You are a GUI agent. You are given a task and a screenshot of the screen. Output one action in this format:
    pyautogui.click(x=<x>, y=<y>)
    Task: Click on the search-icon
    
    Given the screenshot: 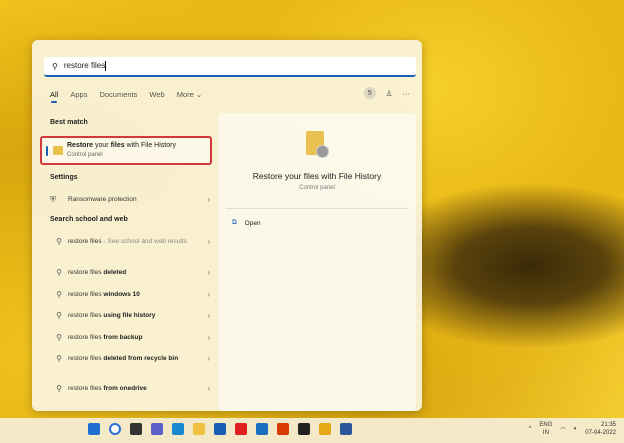 What is the action you would take?
    pyautogui.click(x=115, y=429)
    